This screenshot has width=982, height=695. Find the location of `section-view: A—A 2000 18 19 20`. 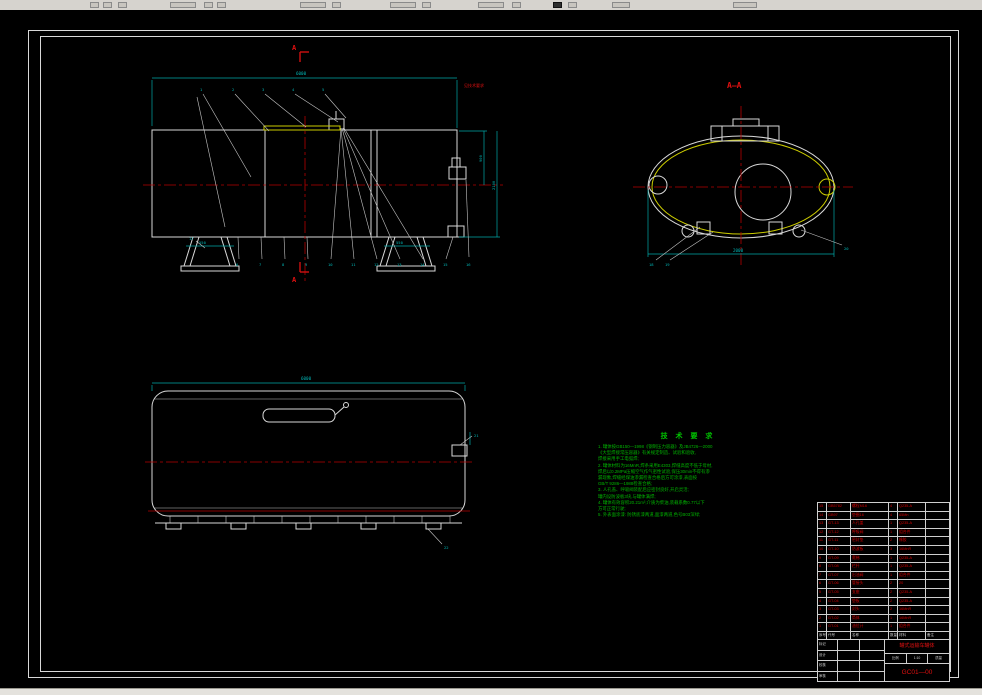

section-view: A—A 2000 18 19 20 is located at coordinates (743, 174).